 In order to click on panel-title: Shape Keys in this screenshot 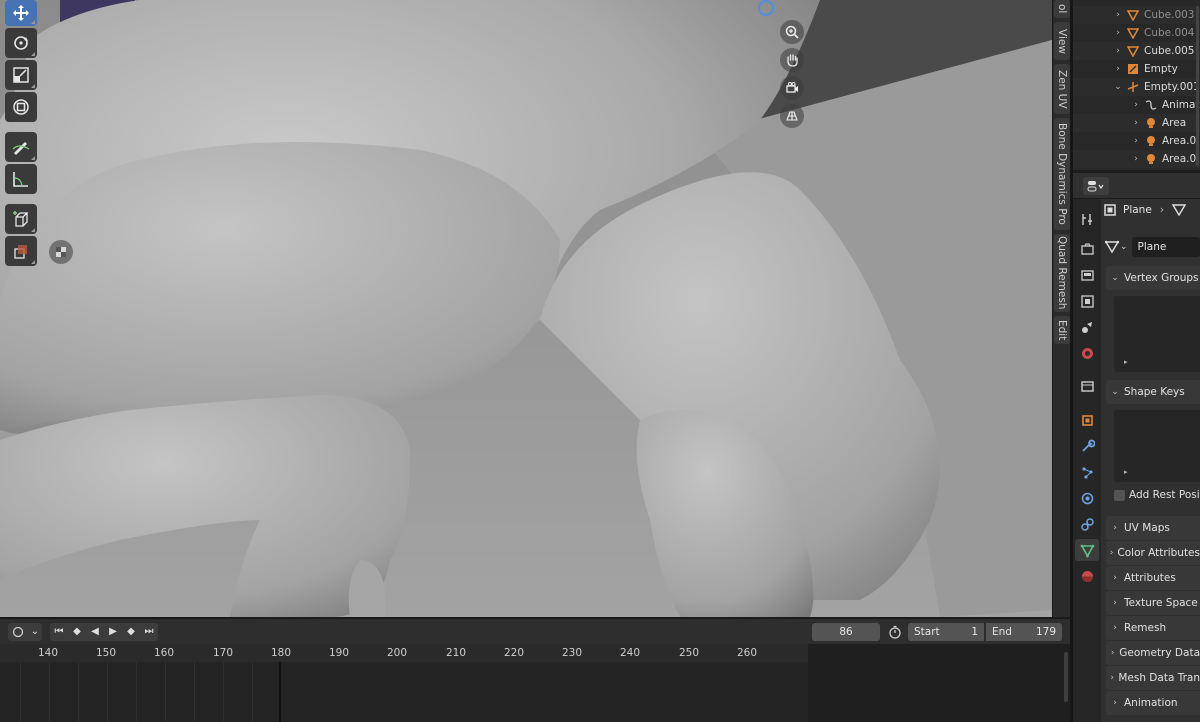, I will do `click(1154, 392)`.